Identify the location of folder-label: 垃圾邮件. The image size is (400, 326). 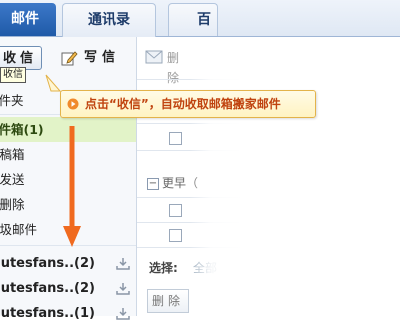
(19, 229).